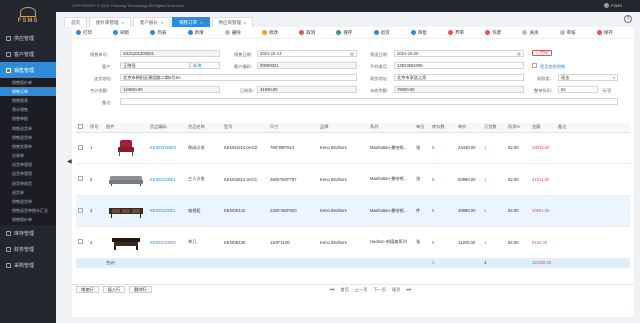  Describe the element at coordinates (94, 33) in the screenshot. I see `toolbar-button: 打印` at that location.